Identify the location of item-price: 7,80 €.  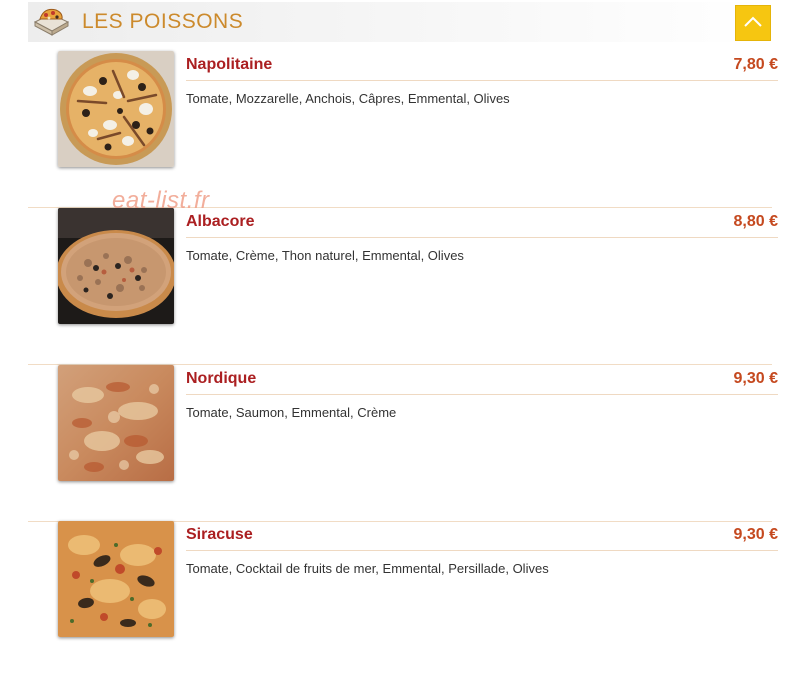
(755, 64).